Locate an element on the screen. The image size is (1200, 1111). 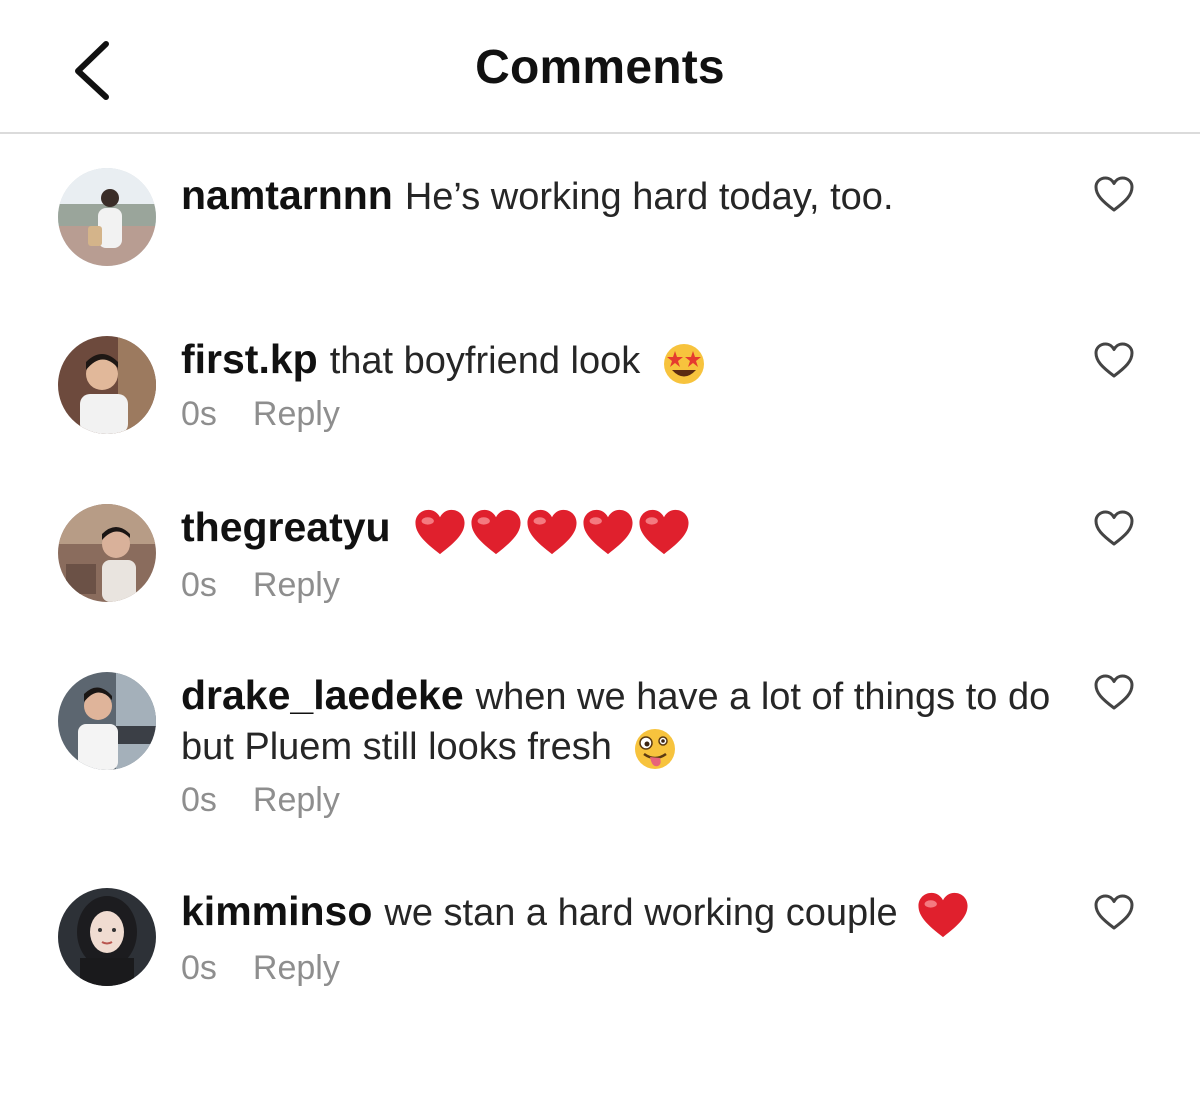
comment-username: namtarnnn is located at coordinates (287, 195).